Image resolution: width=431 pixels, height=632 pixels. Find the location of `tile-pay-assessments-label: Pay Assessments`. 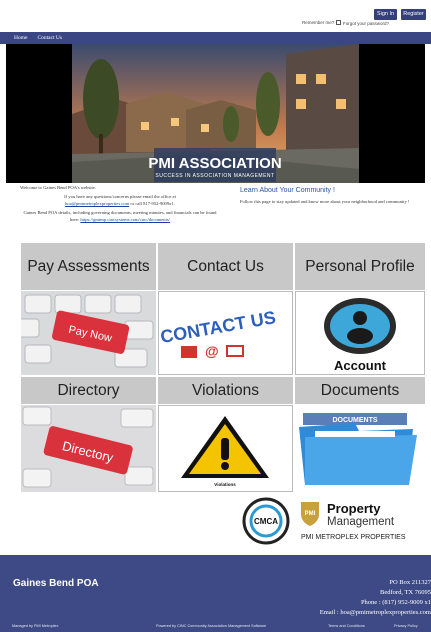

tile-pay-assessments-label: Pay Assessments is located at coordinates (88, 266).